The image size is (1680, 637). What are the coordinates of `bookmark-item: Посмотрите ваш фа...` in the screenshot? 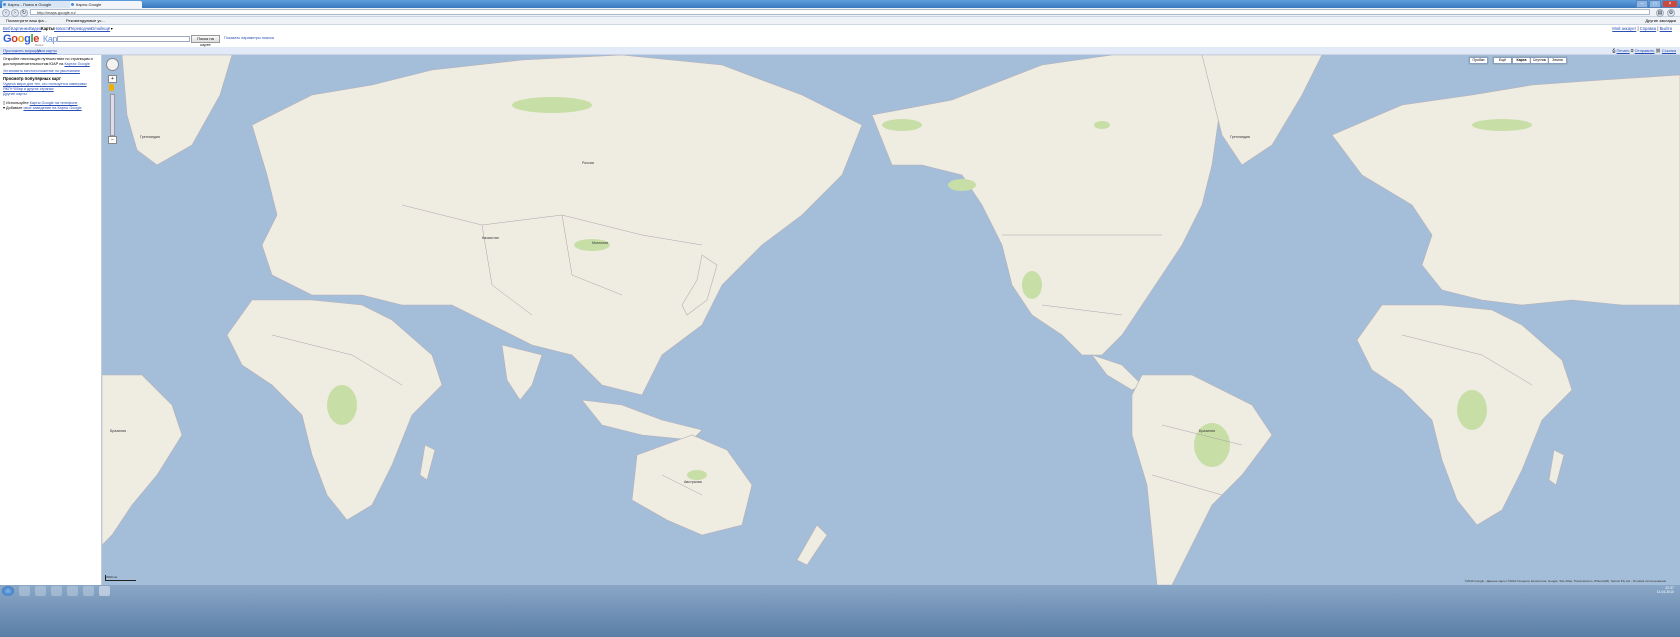 It's located at (26, 20).